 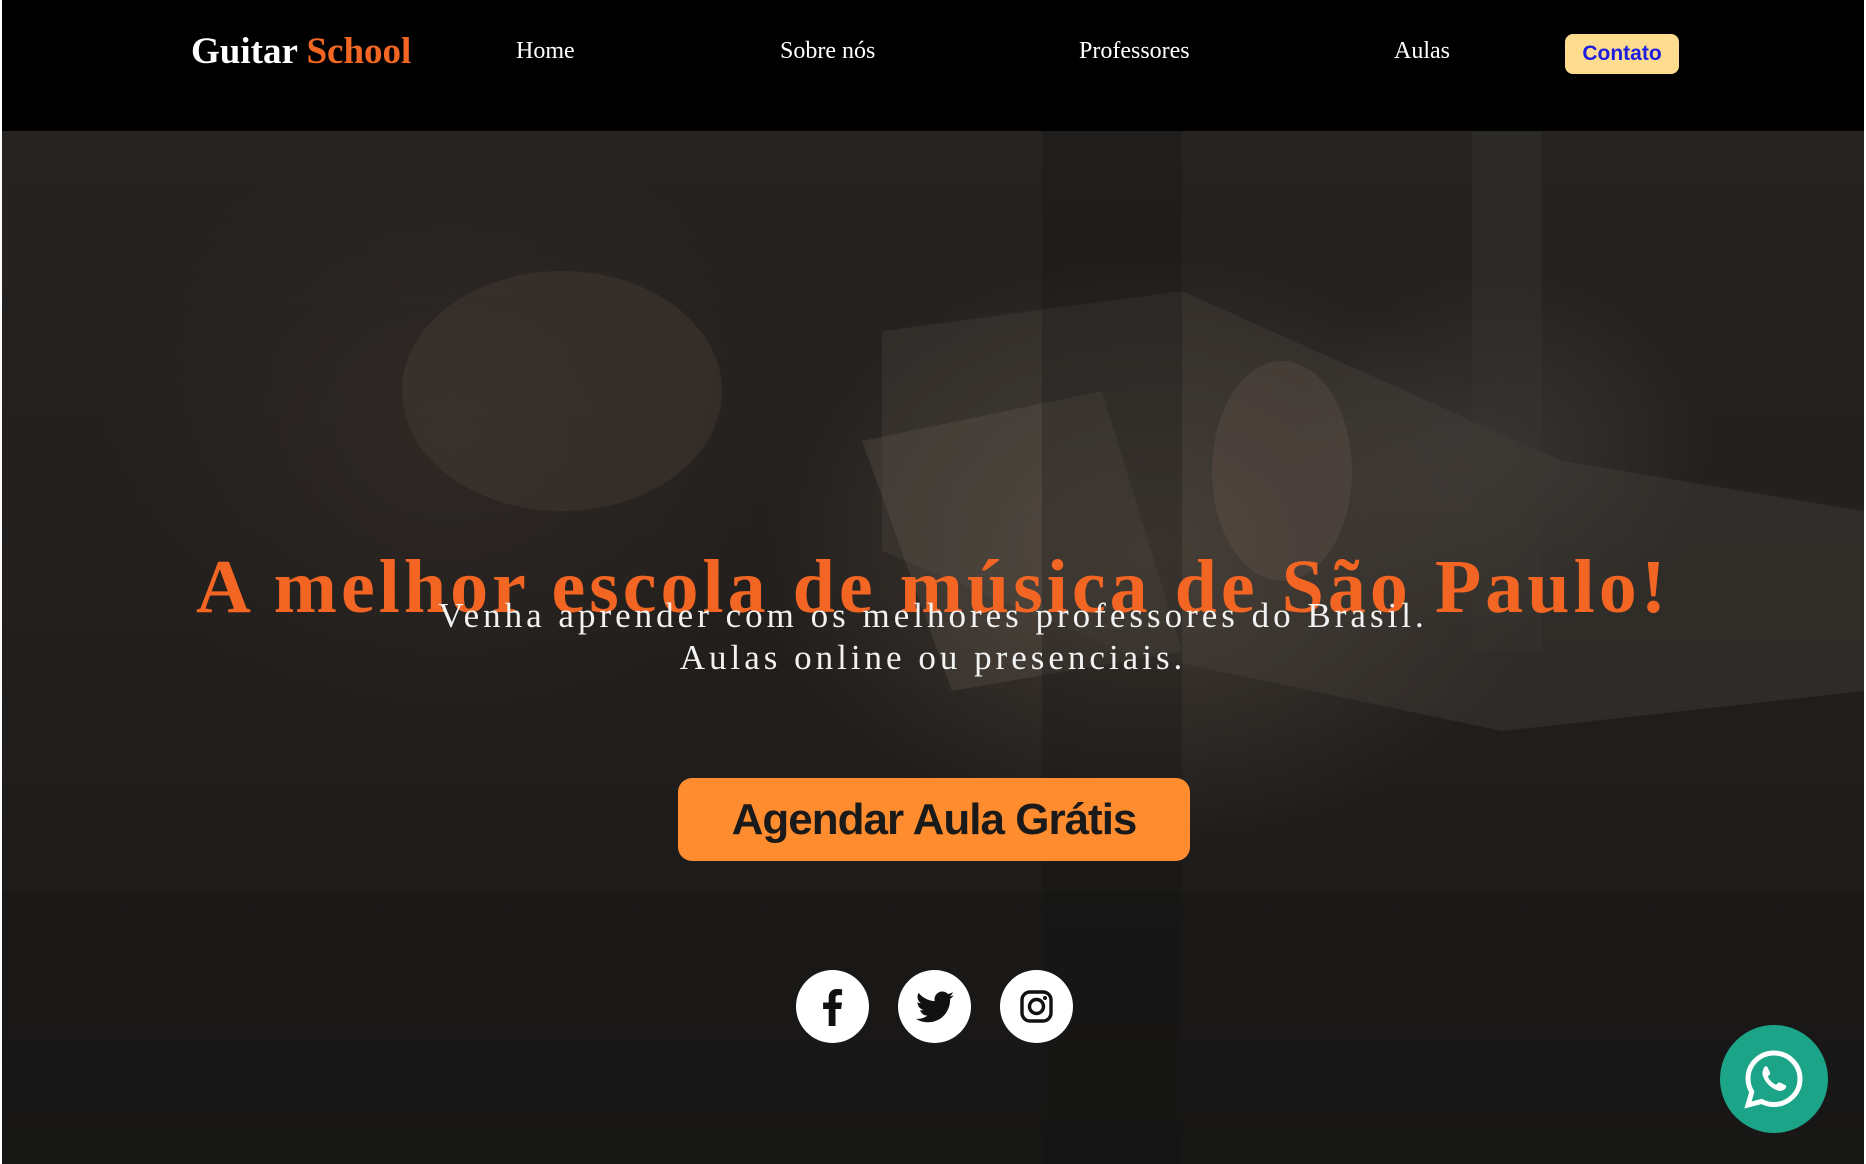 I want to click on instagram-link, so click(x=1036, y=1006).